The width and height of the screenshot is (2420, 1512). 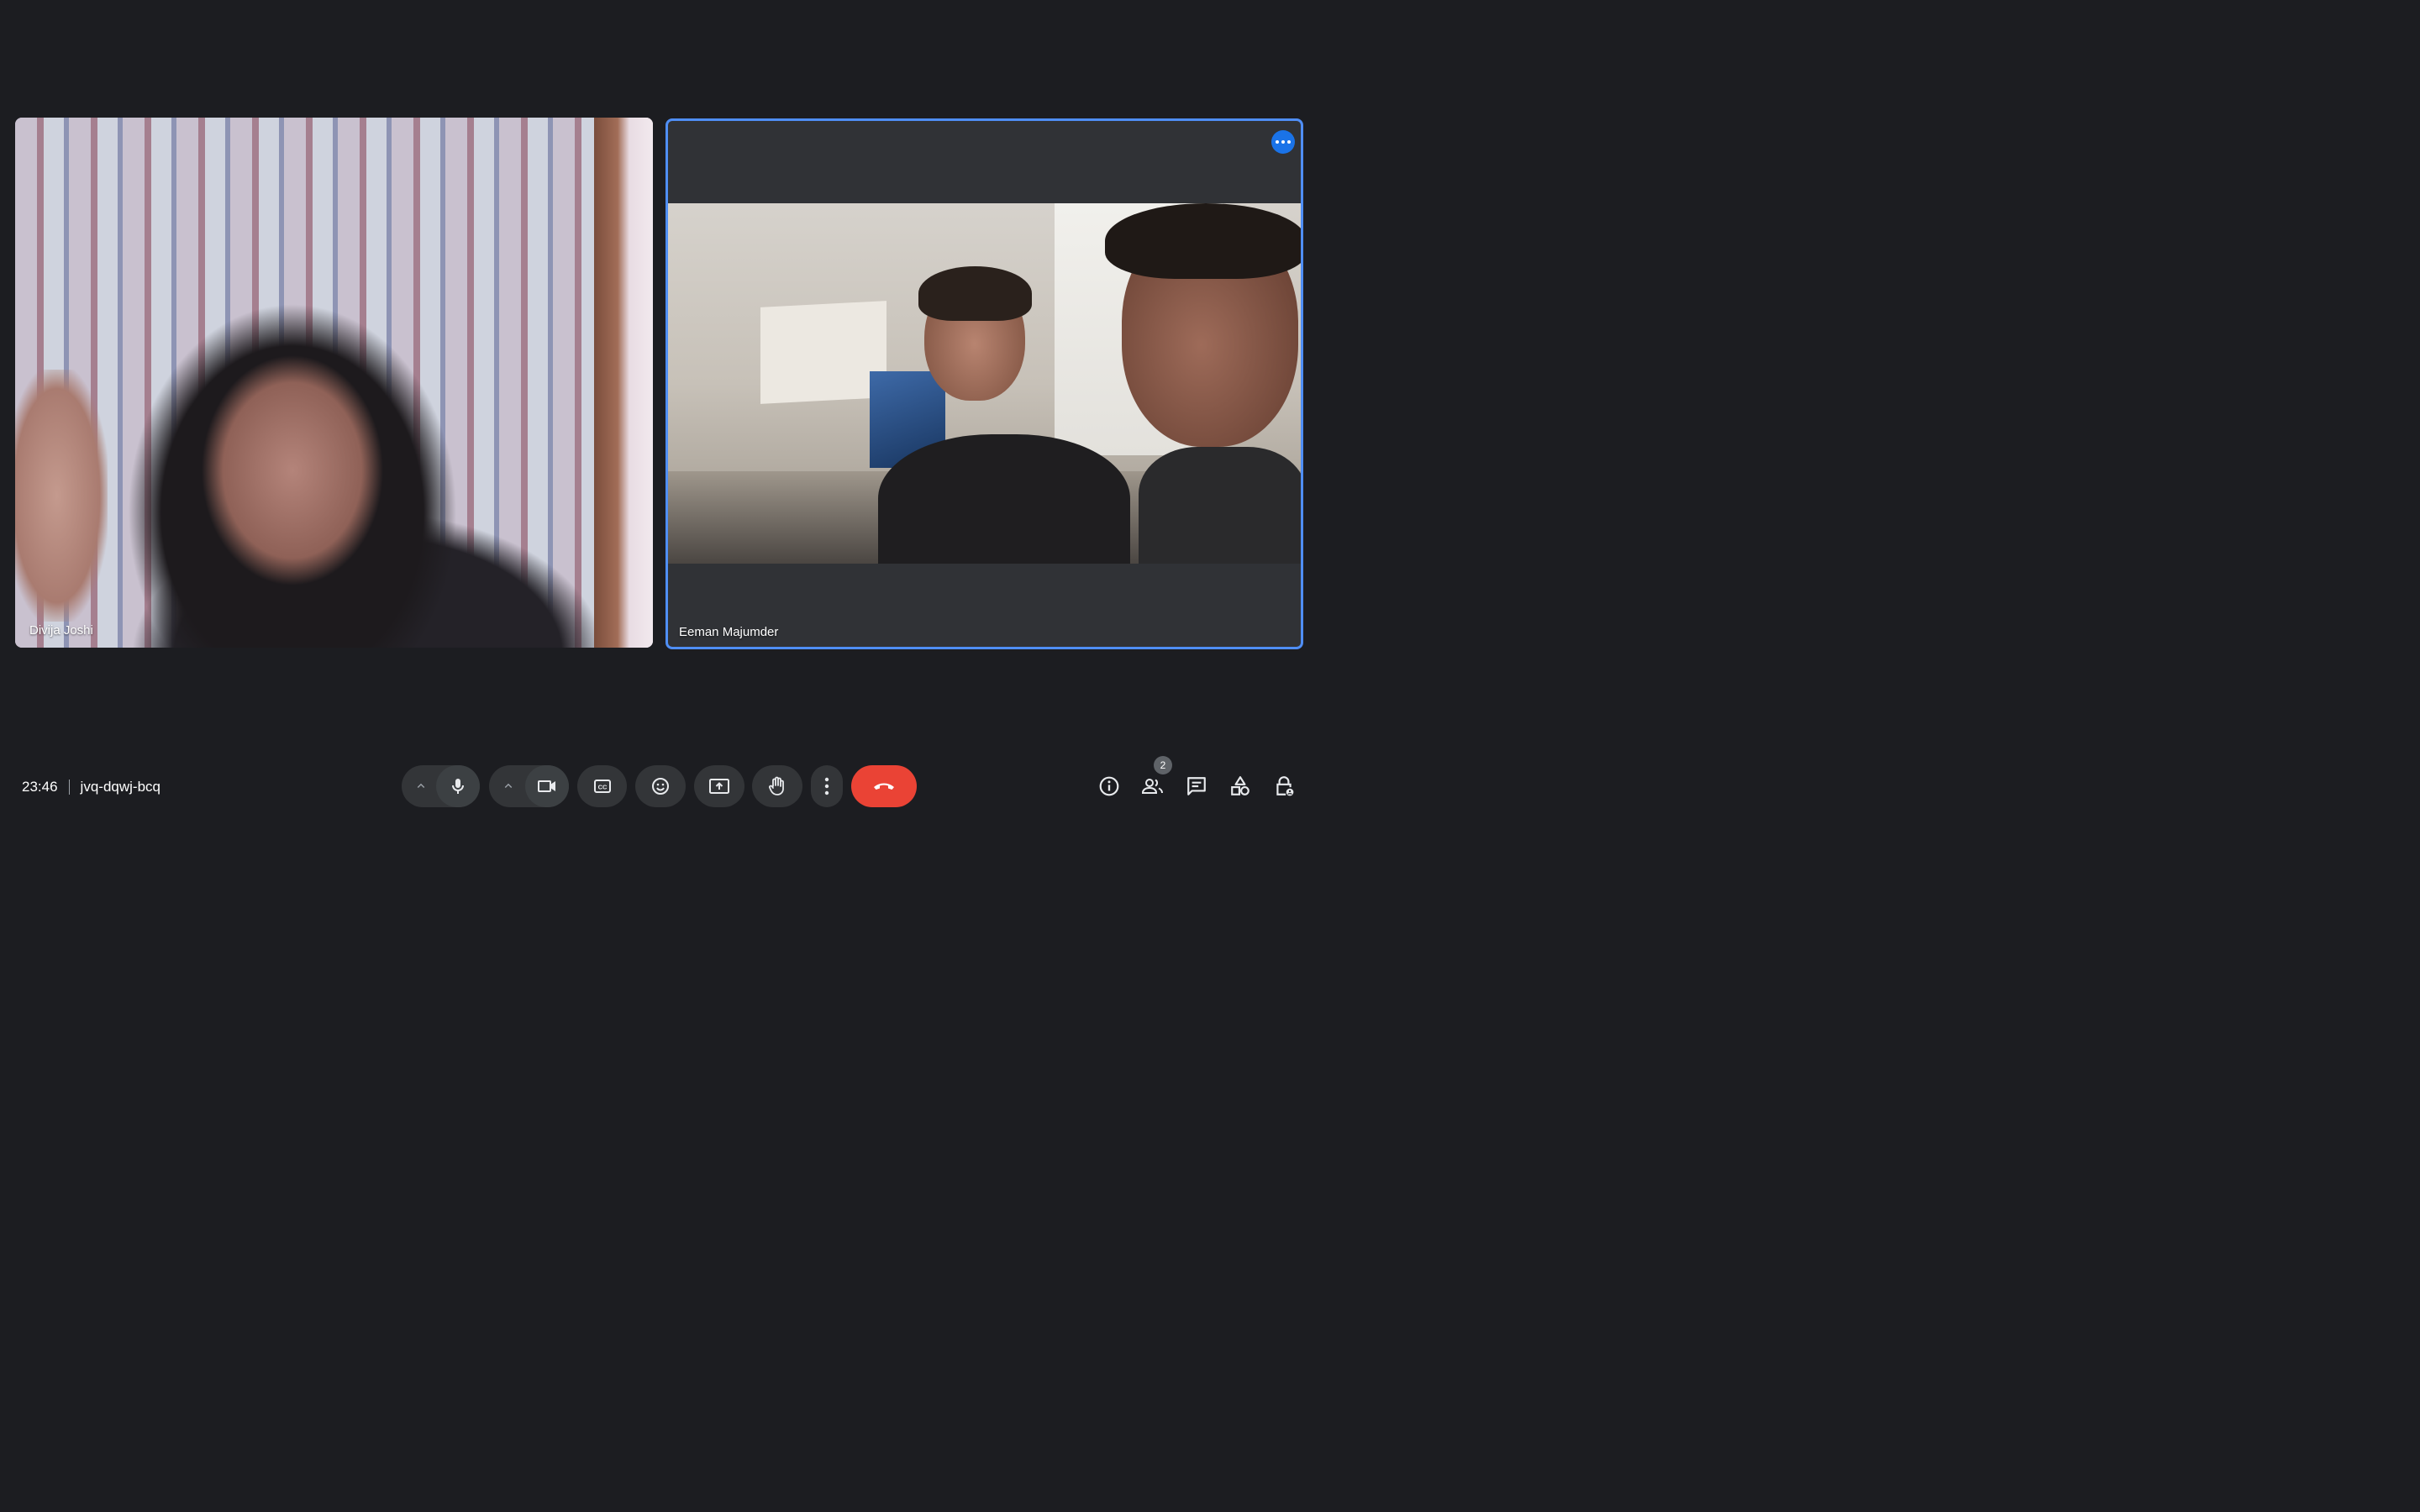 I want to click on send-reaction-button, so click(x=660, y=786).